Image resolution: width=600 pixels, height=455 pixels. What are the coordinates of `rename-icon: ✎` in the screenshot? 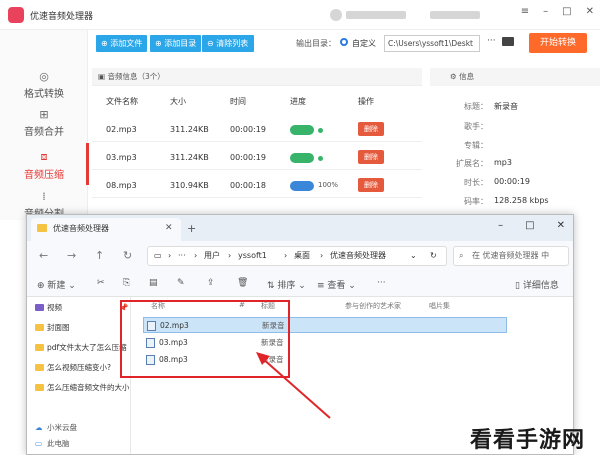 It's located at (181, 283).